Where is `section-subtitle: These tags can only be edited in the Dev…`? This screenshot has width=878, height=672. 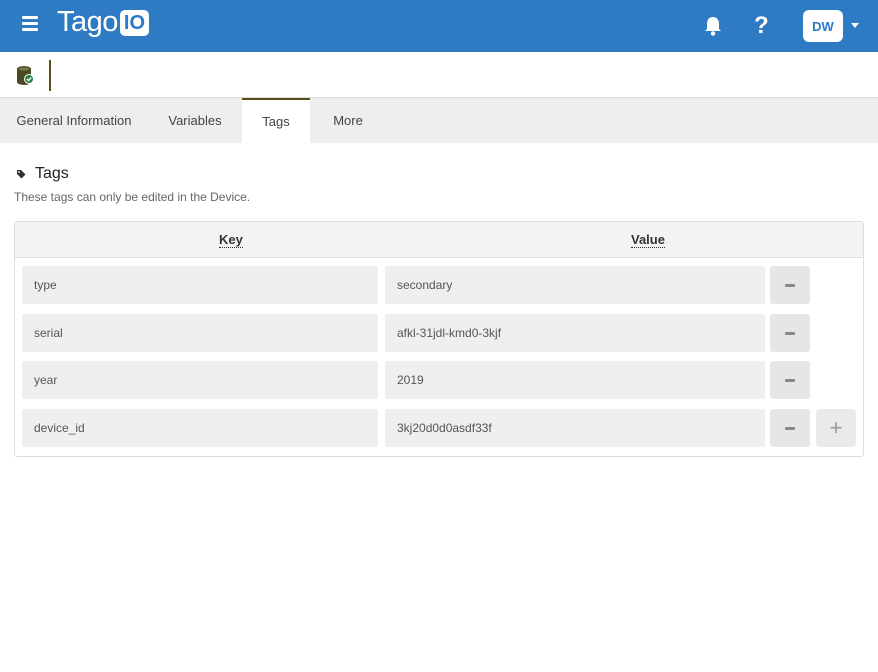 section-subtitle: These tags can only be edited in the Dev… is located at coordinates (132, 197).